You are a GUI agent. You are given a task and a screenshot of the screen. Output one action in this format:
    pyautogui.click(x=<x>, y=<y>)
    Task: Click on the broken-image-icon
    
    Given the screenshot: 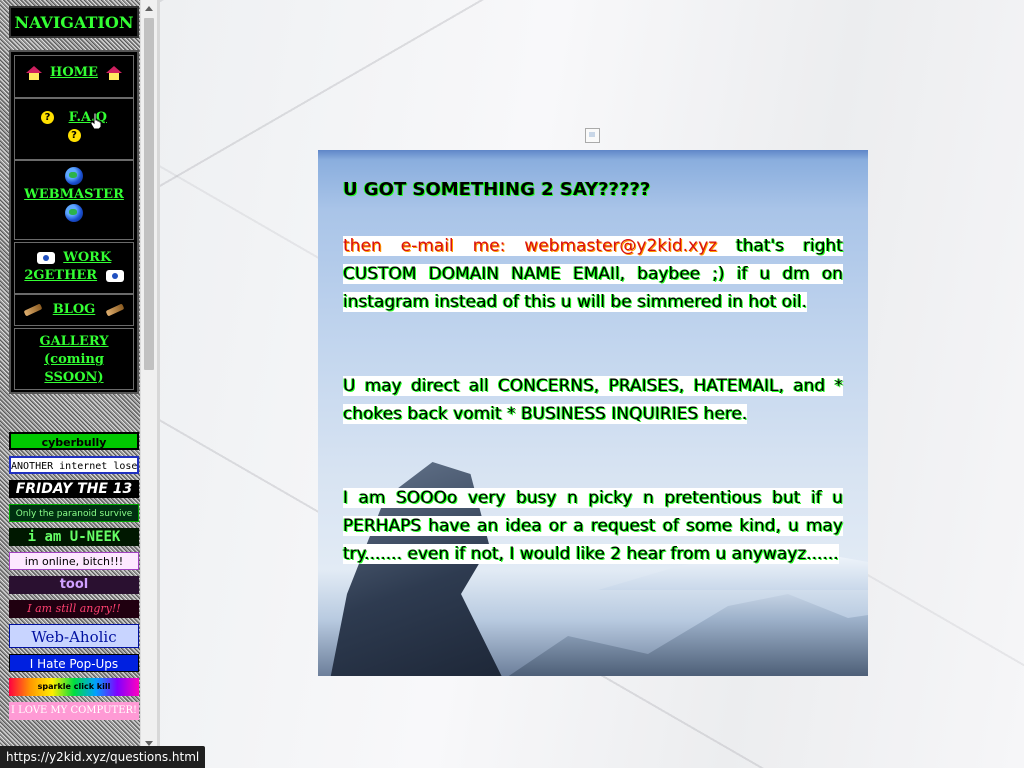 What is the action you would take?
    pyautogui.click(x=592, y=135)
    